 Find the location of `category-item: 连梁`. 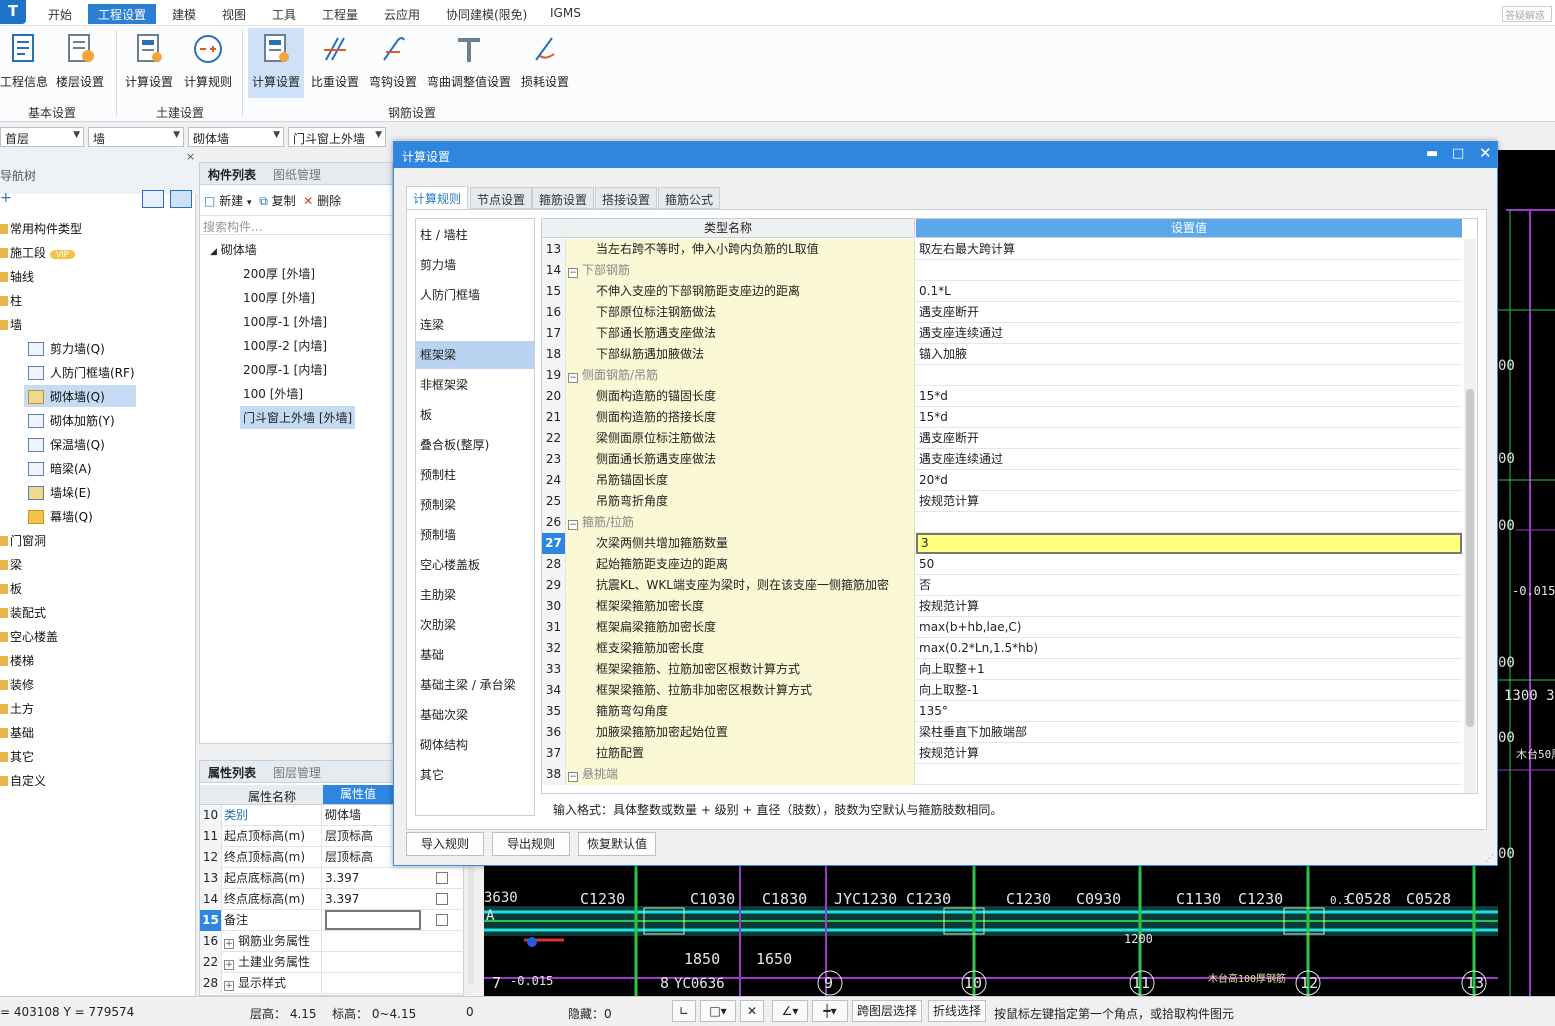

category-item: 连梁 is located at coordinates (475, 325).